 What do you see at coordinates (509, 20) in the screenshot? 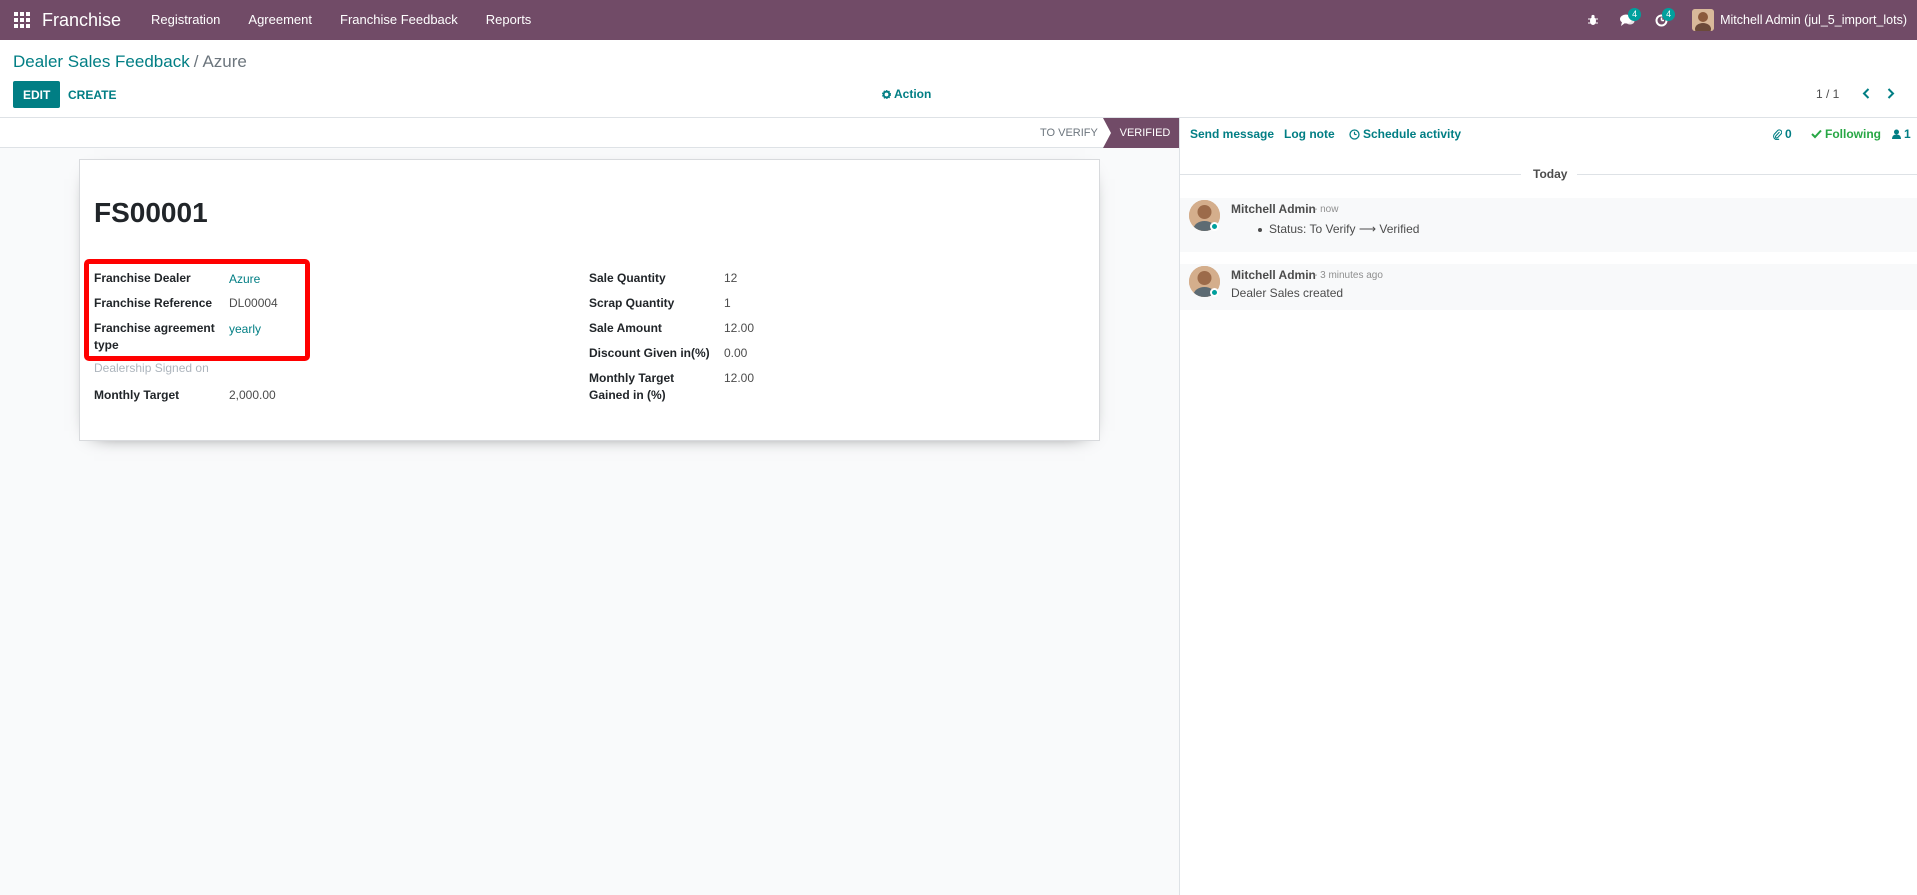
I see `menu-reports: Reports` at bounding box center [509, 20].